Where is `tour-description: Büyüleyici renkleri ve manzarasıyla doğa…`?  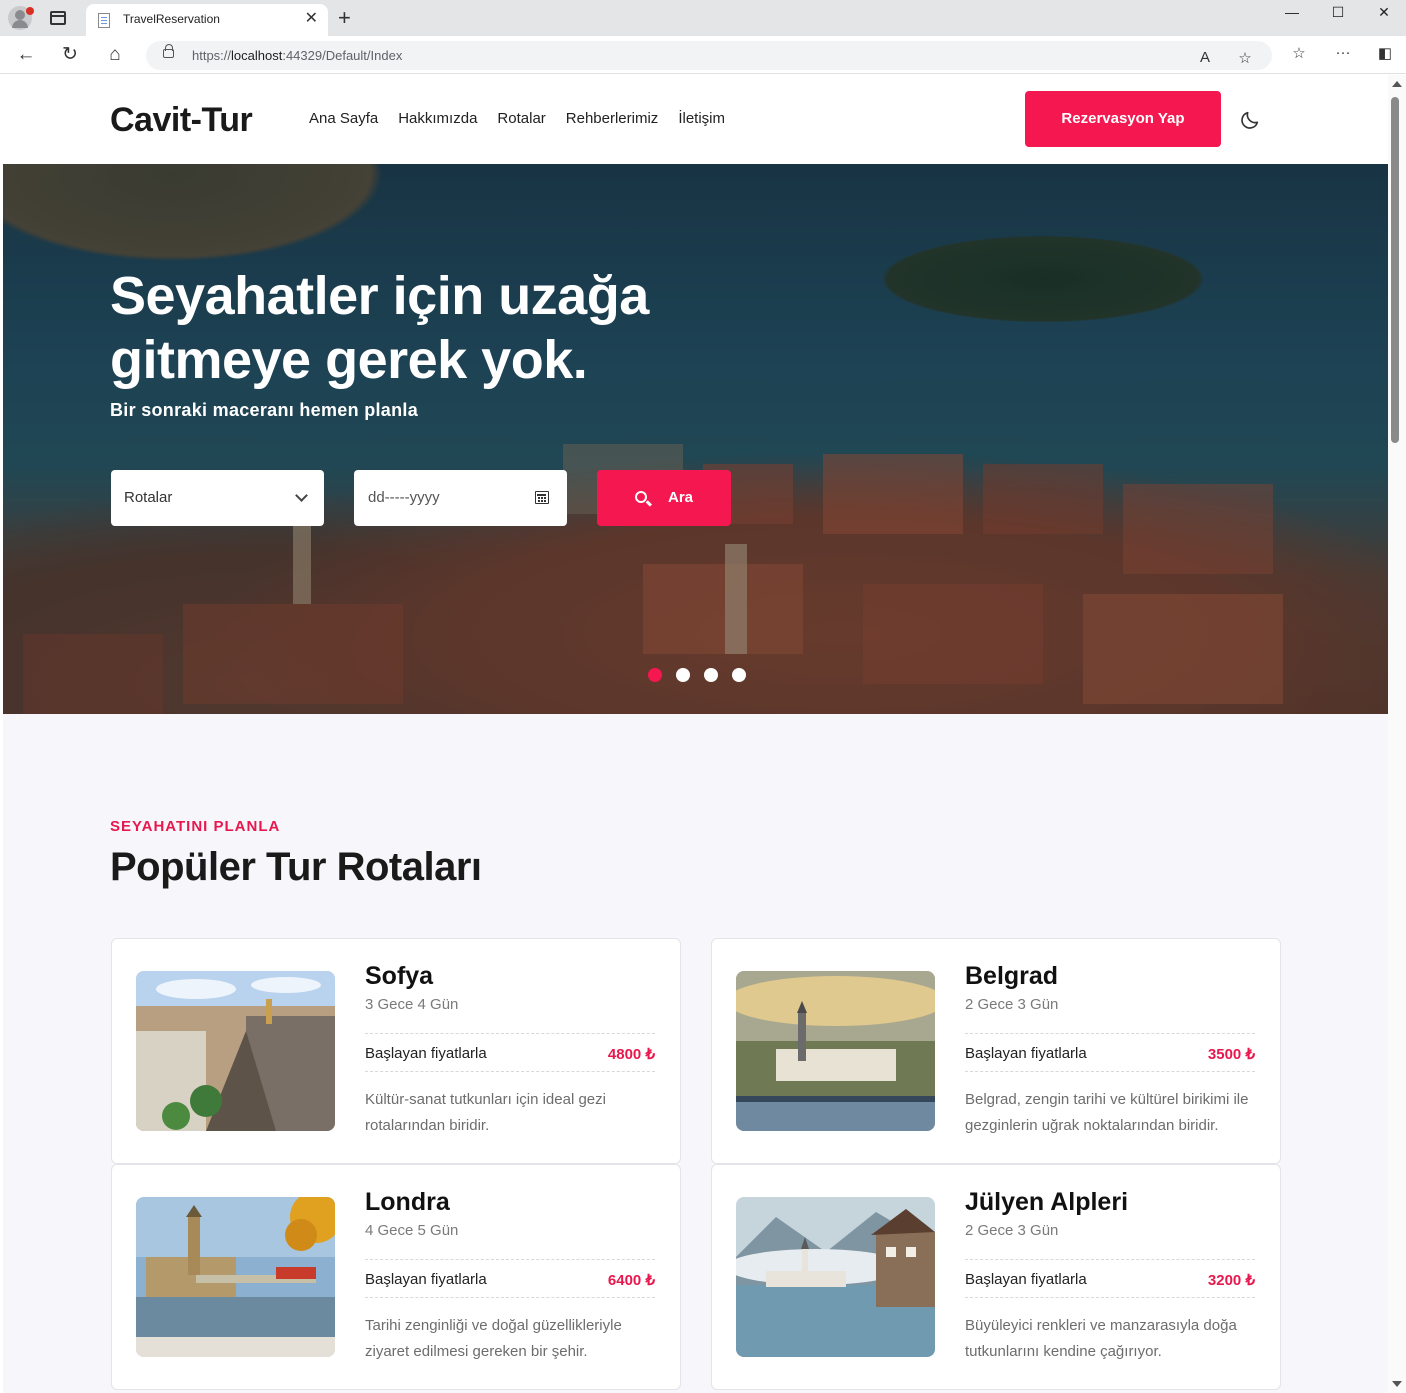 tour-description: Büyüleyici renkleri ve manzarasıyla doğa… is located at coordinates (1101, 1338).